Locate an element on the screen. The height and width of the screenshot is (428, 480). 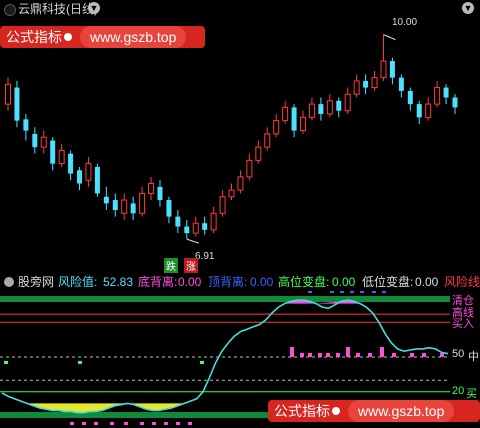
chart-title: 云鼎科技(日线) is located at coordinates (58, 9).